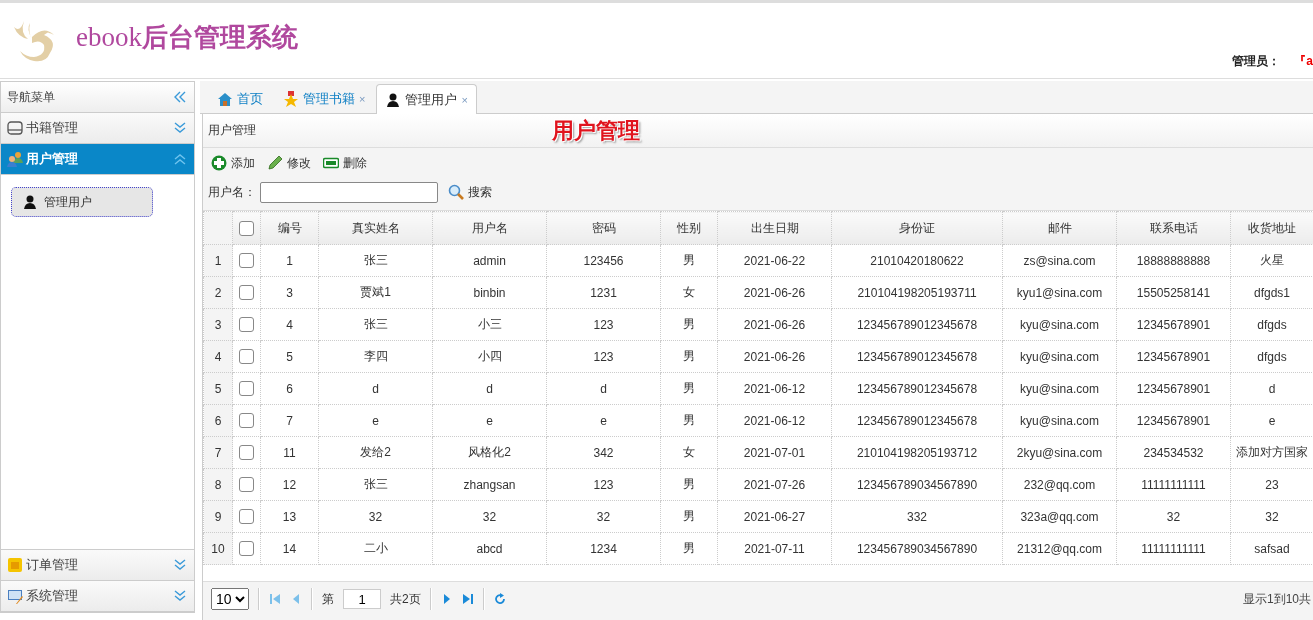 The height and width of the screenshot is (620, 1313). I want to click on row-number: 3, so click(218, 324).